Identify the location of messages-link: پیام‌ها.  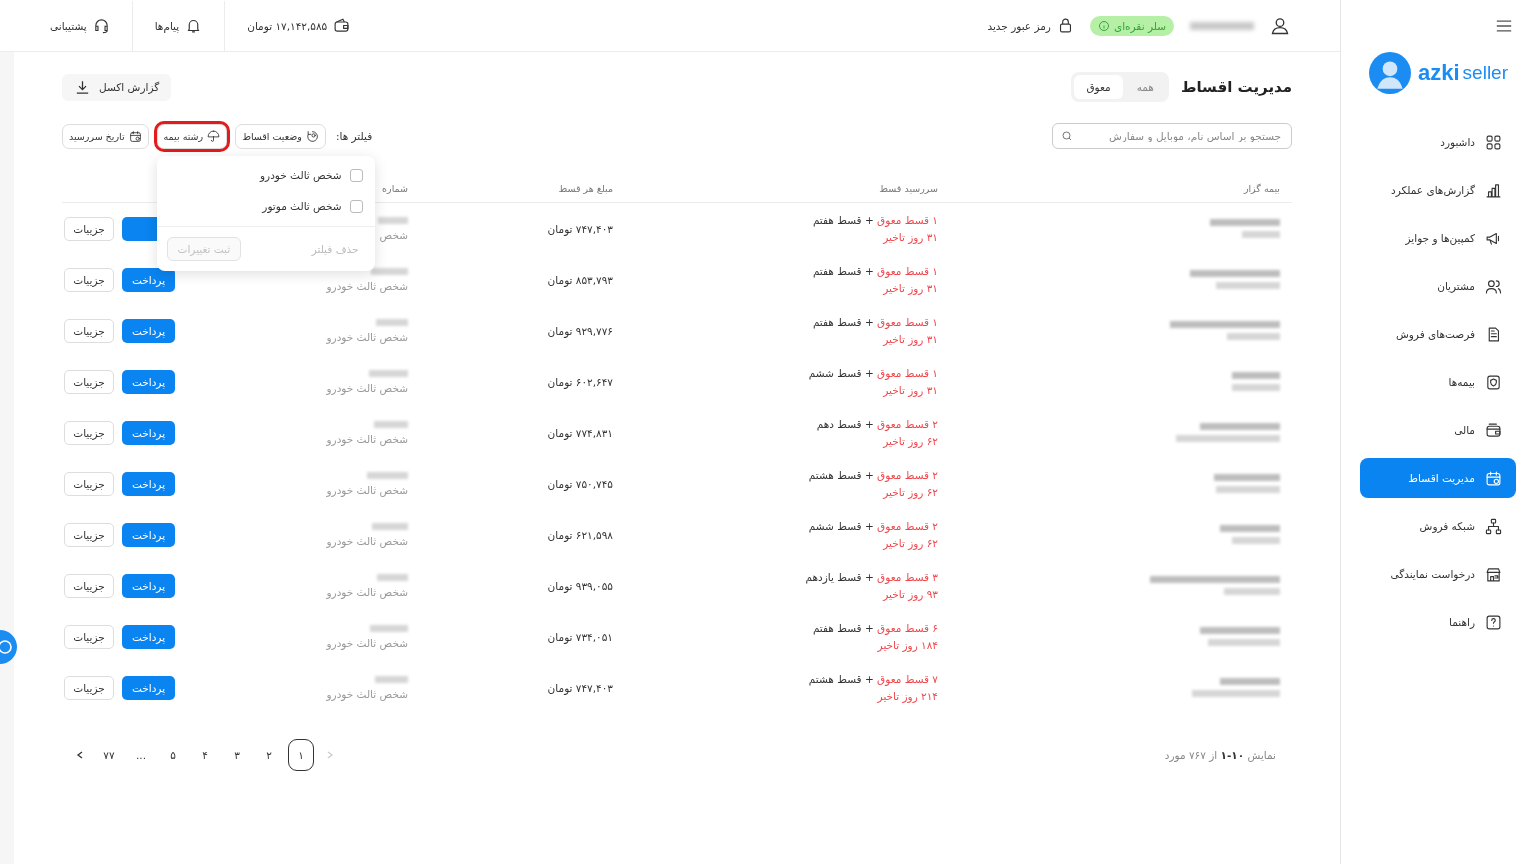
(178, 25).